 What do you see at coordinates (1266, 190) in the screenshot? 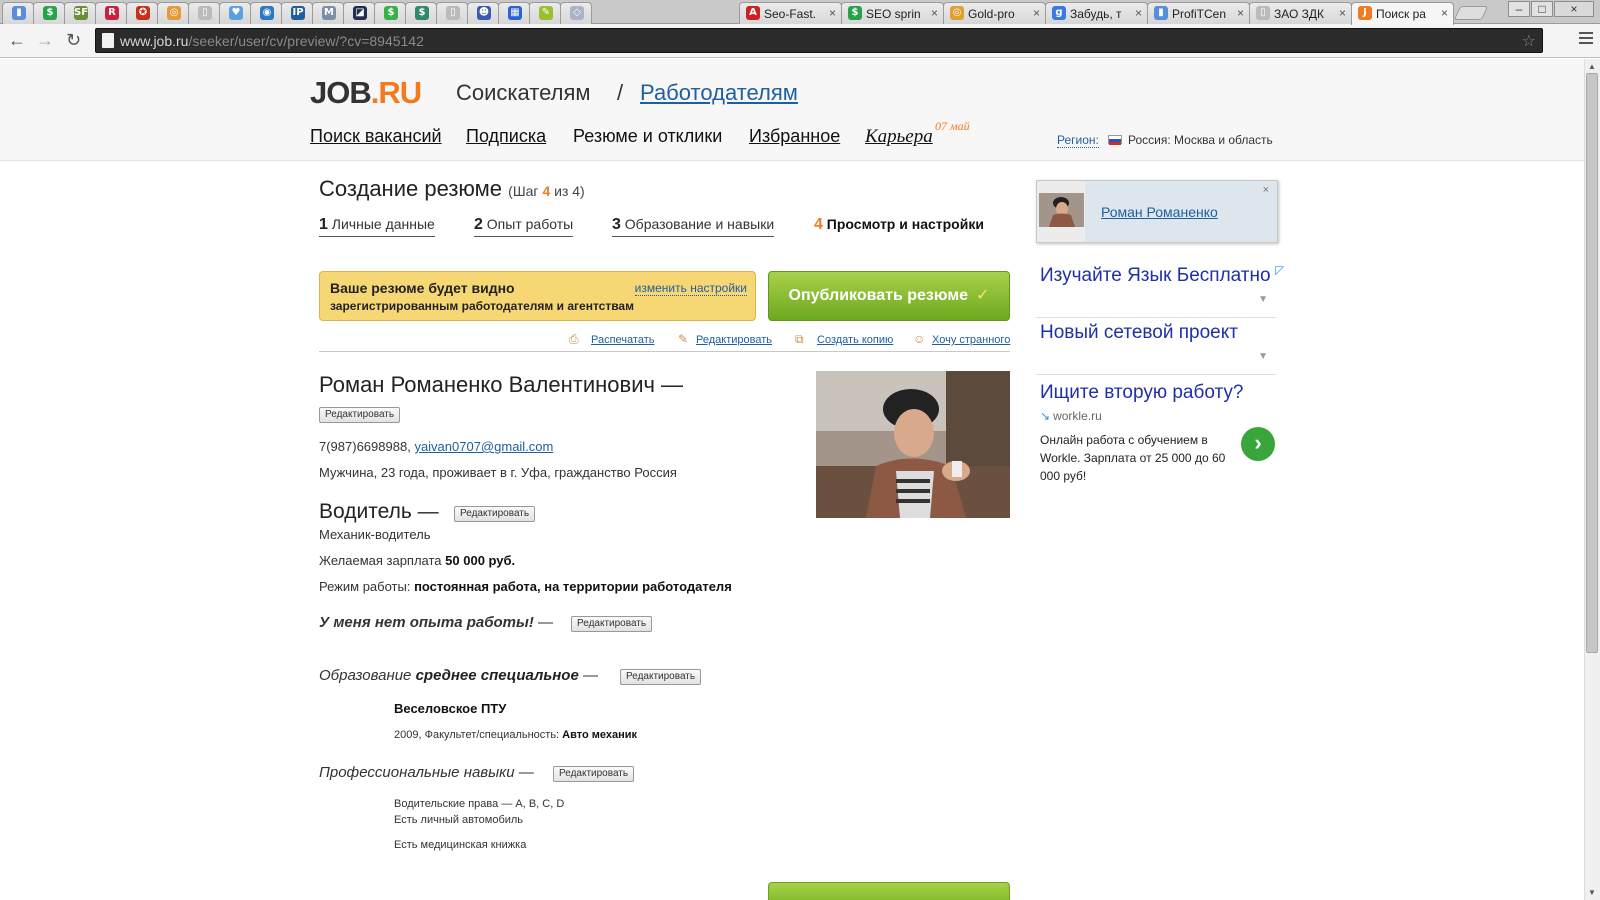
I see `close-icon: ×` at bounding box center [1266, 190].